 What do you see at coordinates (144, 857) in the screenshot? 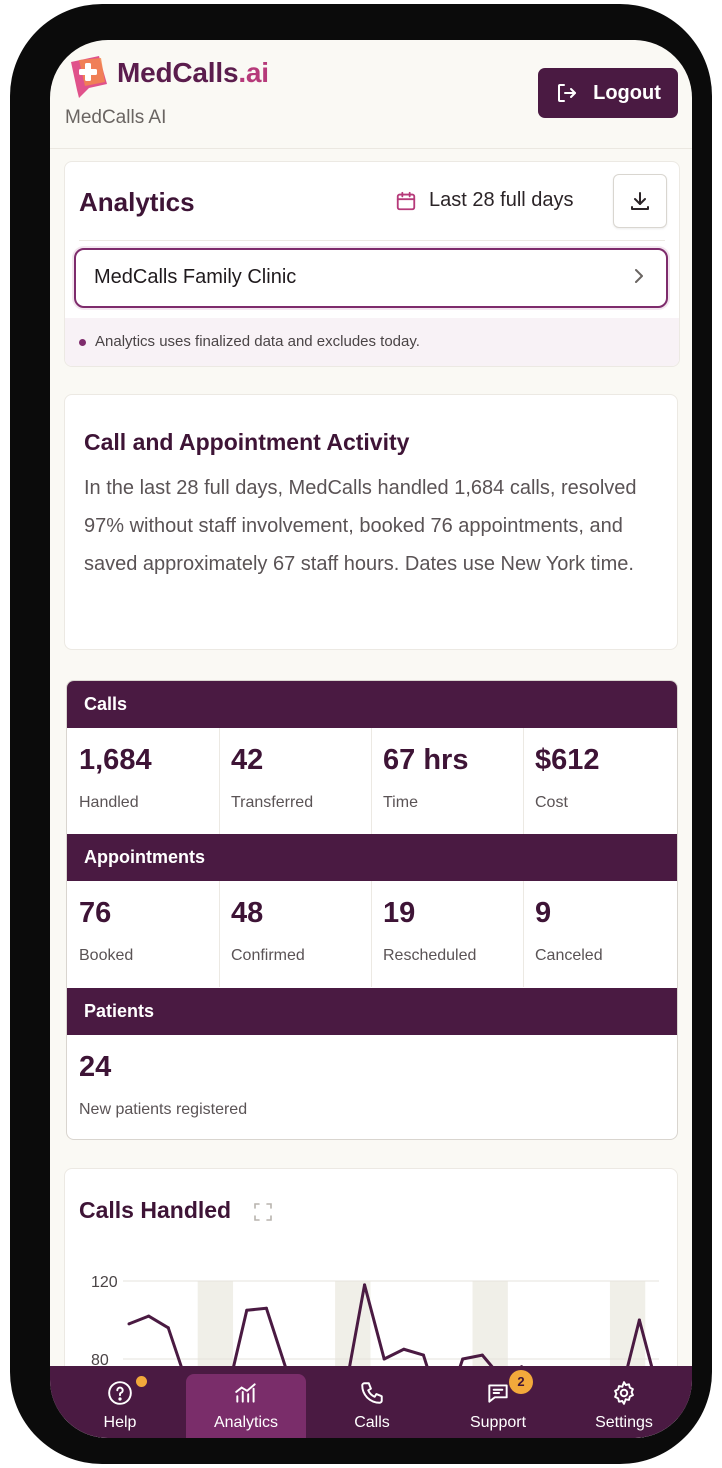
I see `appointments-section-title: Appointments` at bounding box center [144, 857].